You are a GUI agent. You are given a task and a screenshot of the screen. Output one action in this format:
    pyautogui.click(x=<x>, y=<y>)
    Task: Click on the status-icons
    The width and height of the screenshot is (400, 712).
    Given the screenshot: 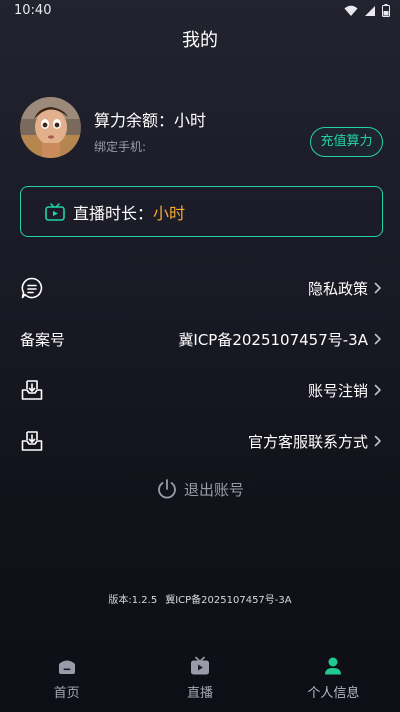 What is the action you would take?
    pyautogui.click(x=367, y=10)
    